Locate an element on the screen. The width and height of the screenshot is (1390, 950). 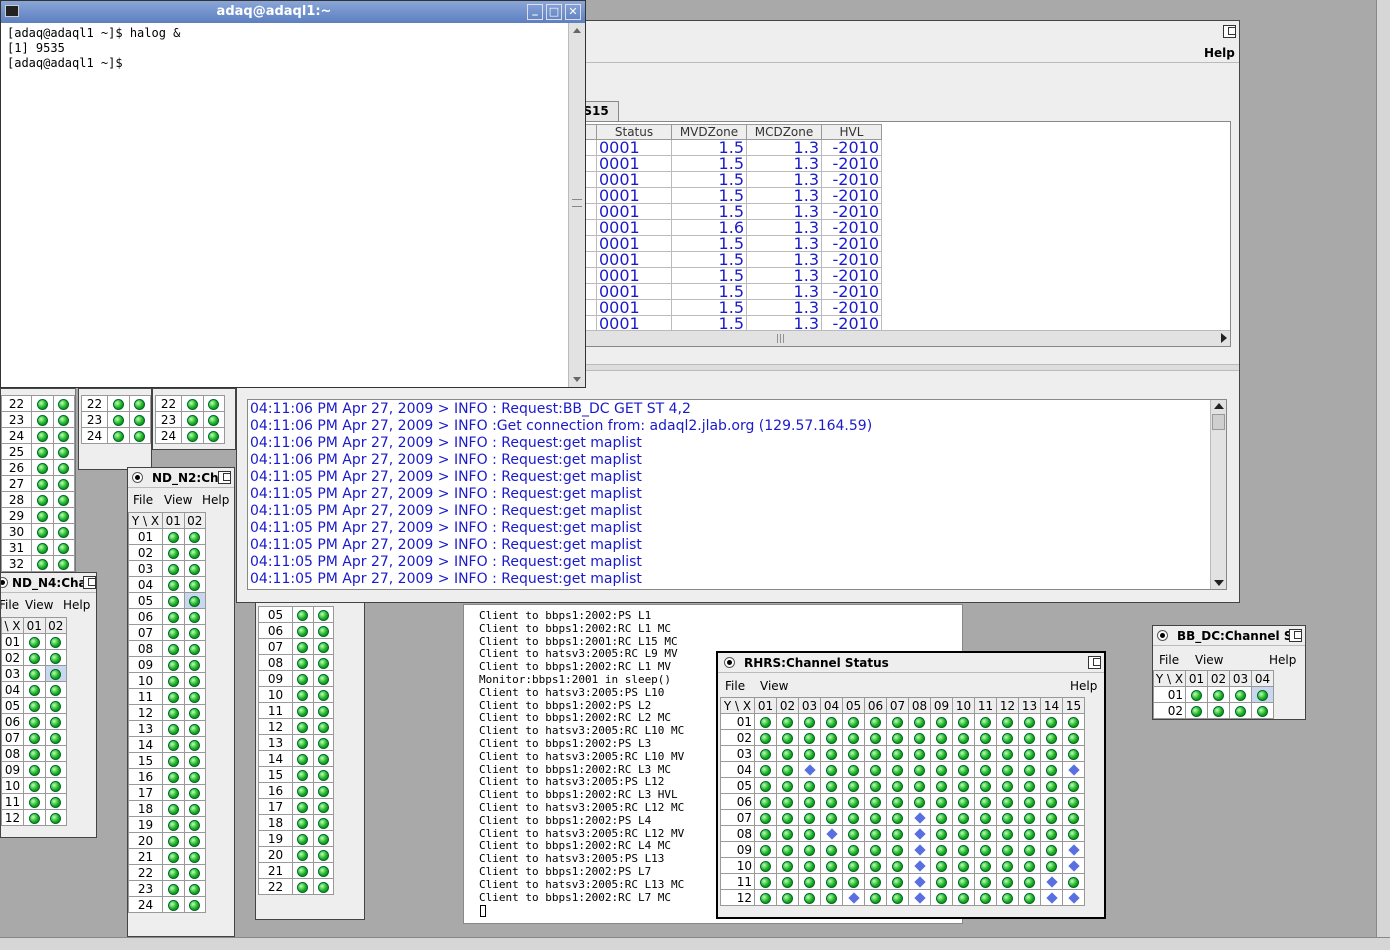
menu-view: View is located at coordinates (1209, 660).